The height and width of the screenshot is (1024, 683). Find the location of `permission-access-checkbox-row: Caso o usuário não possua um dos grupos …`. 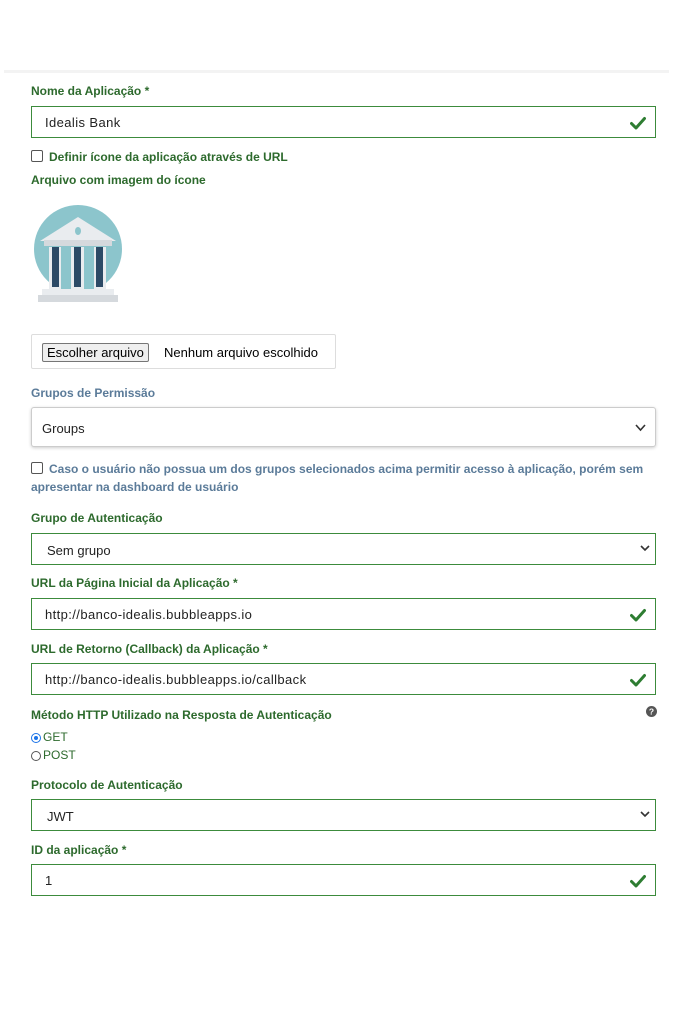

permission-access-checkbox-row: Caso o usuário não possua um dos grupos … is located at coordinates (343, 478).